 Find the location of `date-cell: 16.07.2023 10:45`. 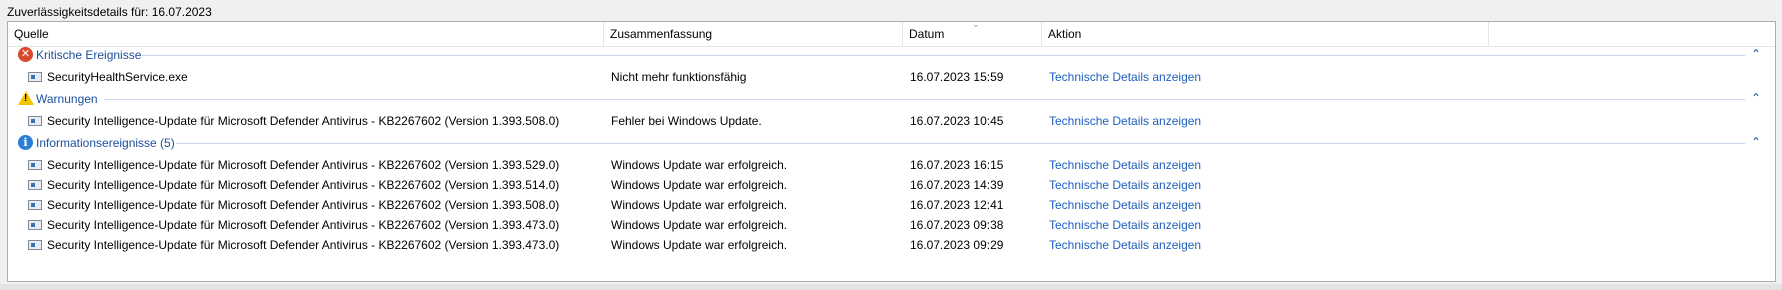

date-cell: 16.07.2023 10:45 is located at coordinates (957, 121).